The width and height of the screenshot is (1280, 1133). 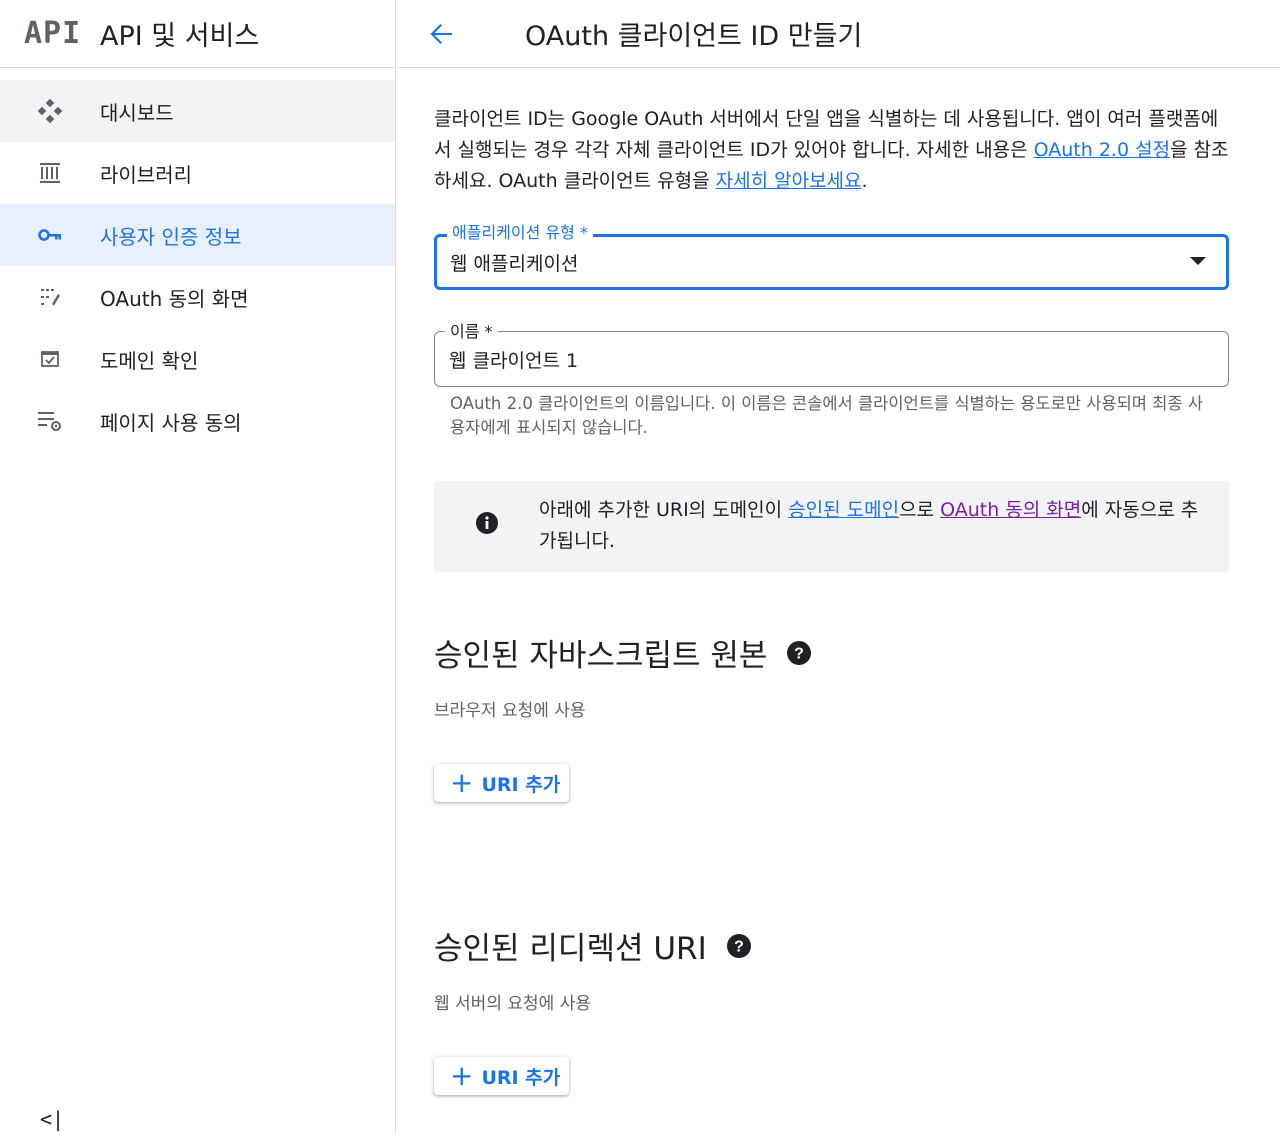 What do you see at coordinates (831, 254) in the screenshot?
I see `application-type-select: 애플리케이션 유형 * 웹 애플리케이션` at bounding box center [831, 254].